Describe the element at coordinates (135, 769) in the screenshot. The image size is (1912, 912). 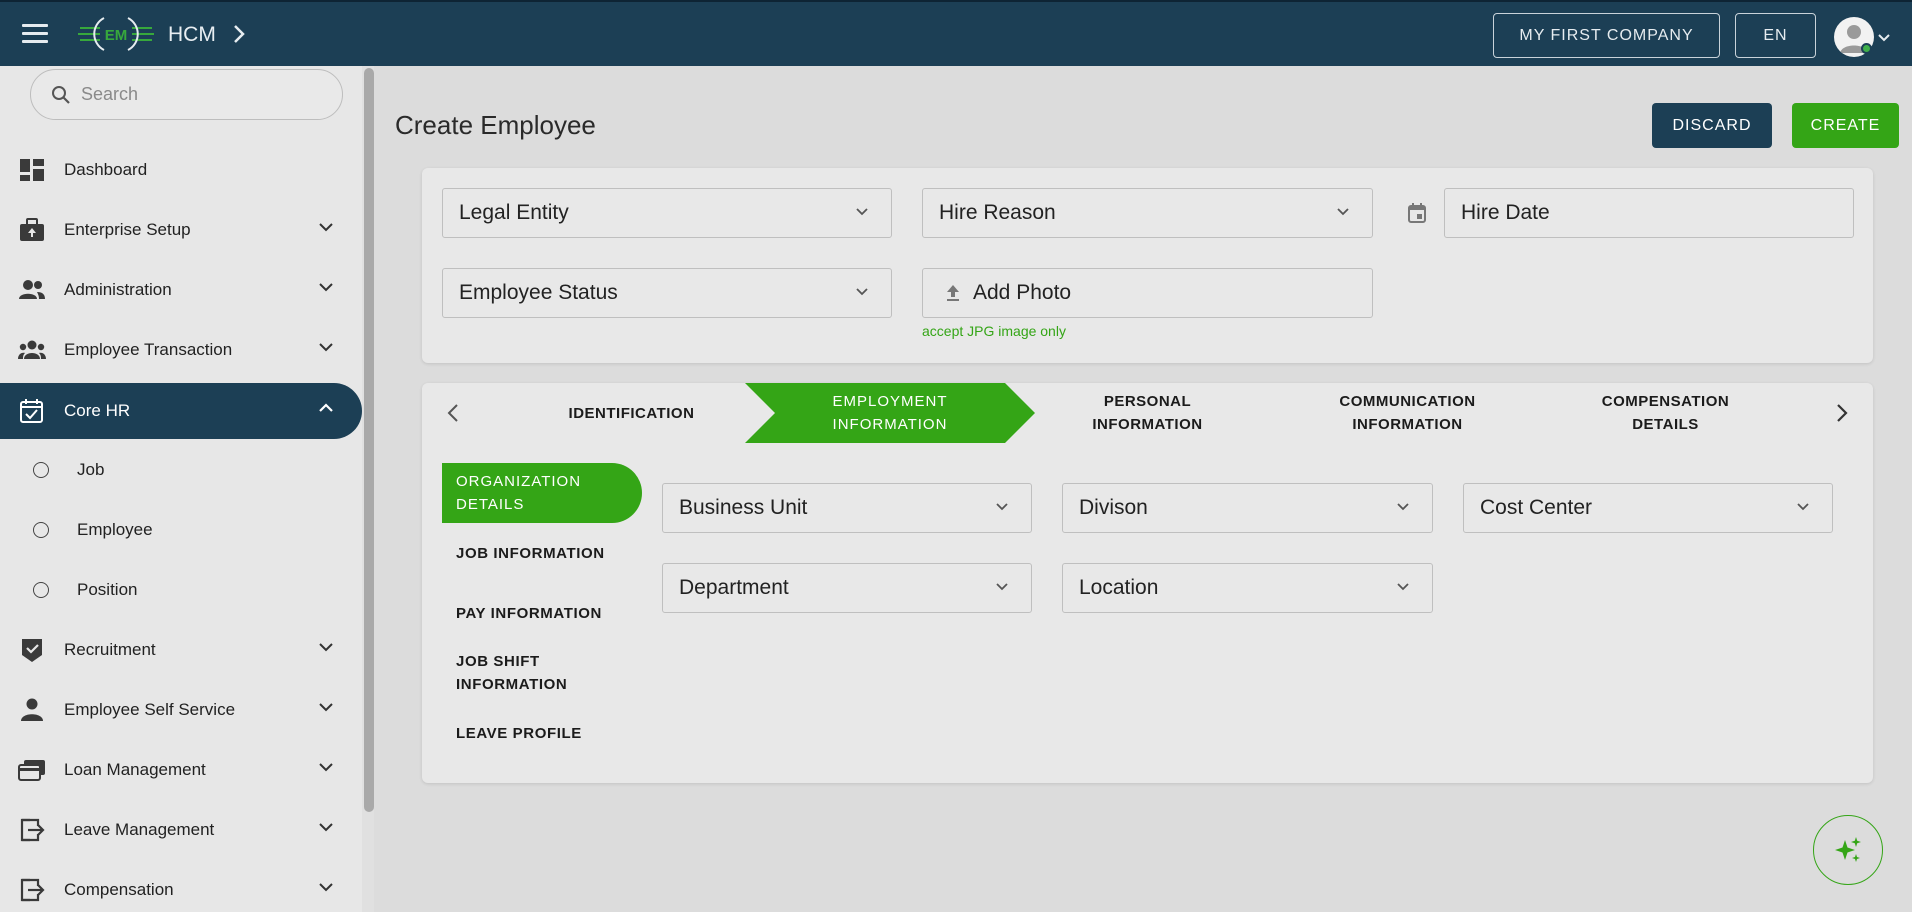
I see `sidebar-item-label: Loan Management` at that location.